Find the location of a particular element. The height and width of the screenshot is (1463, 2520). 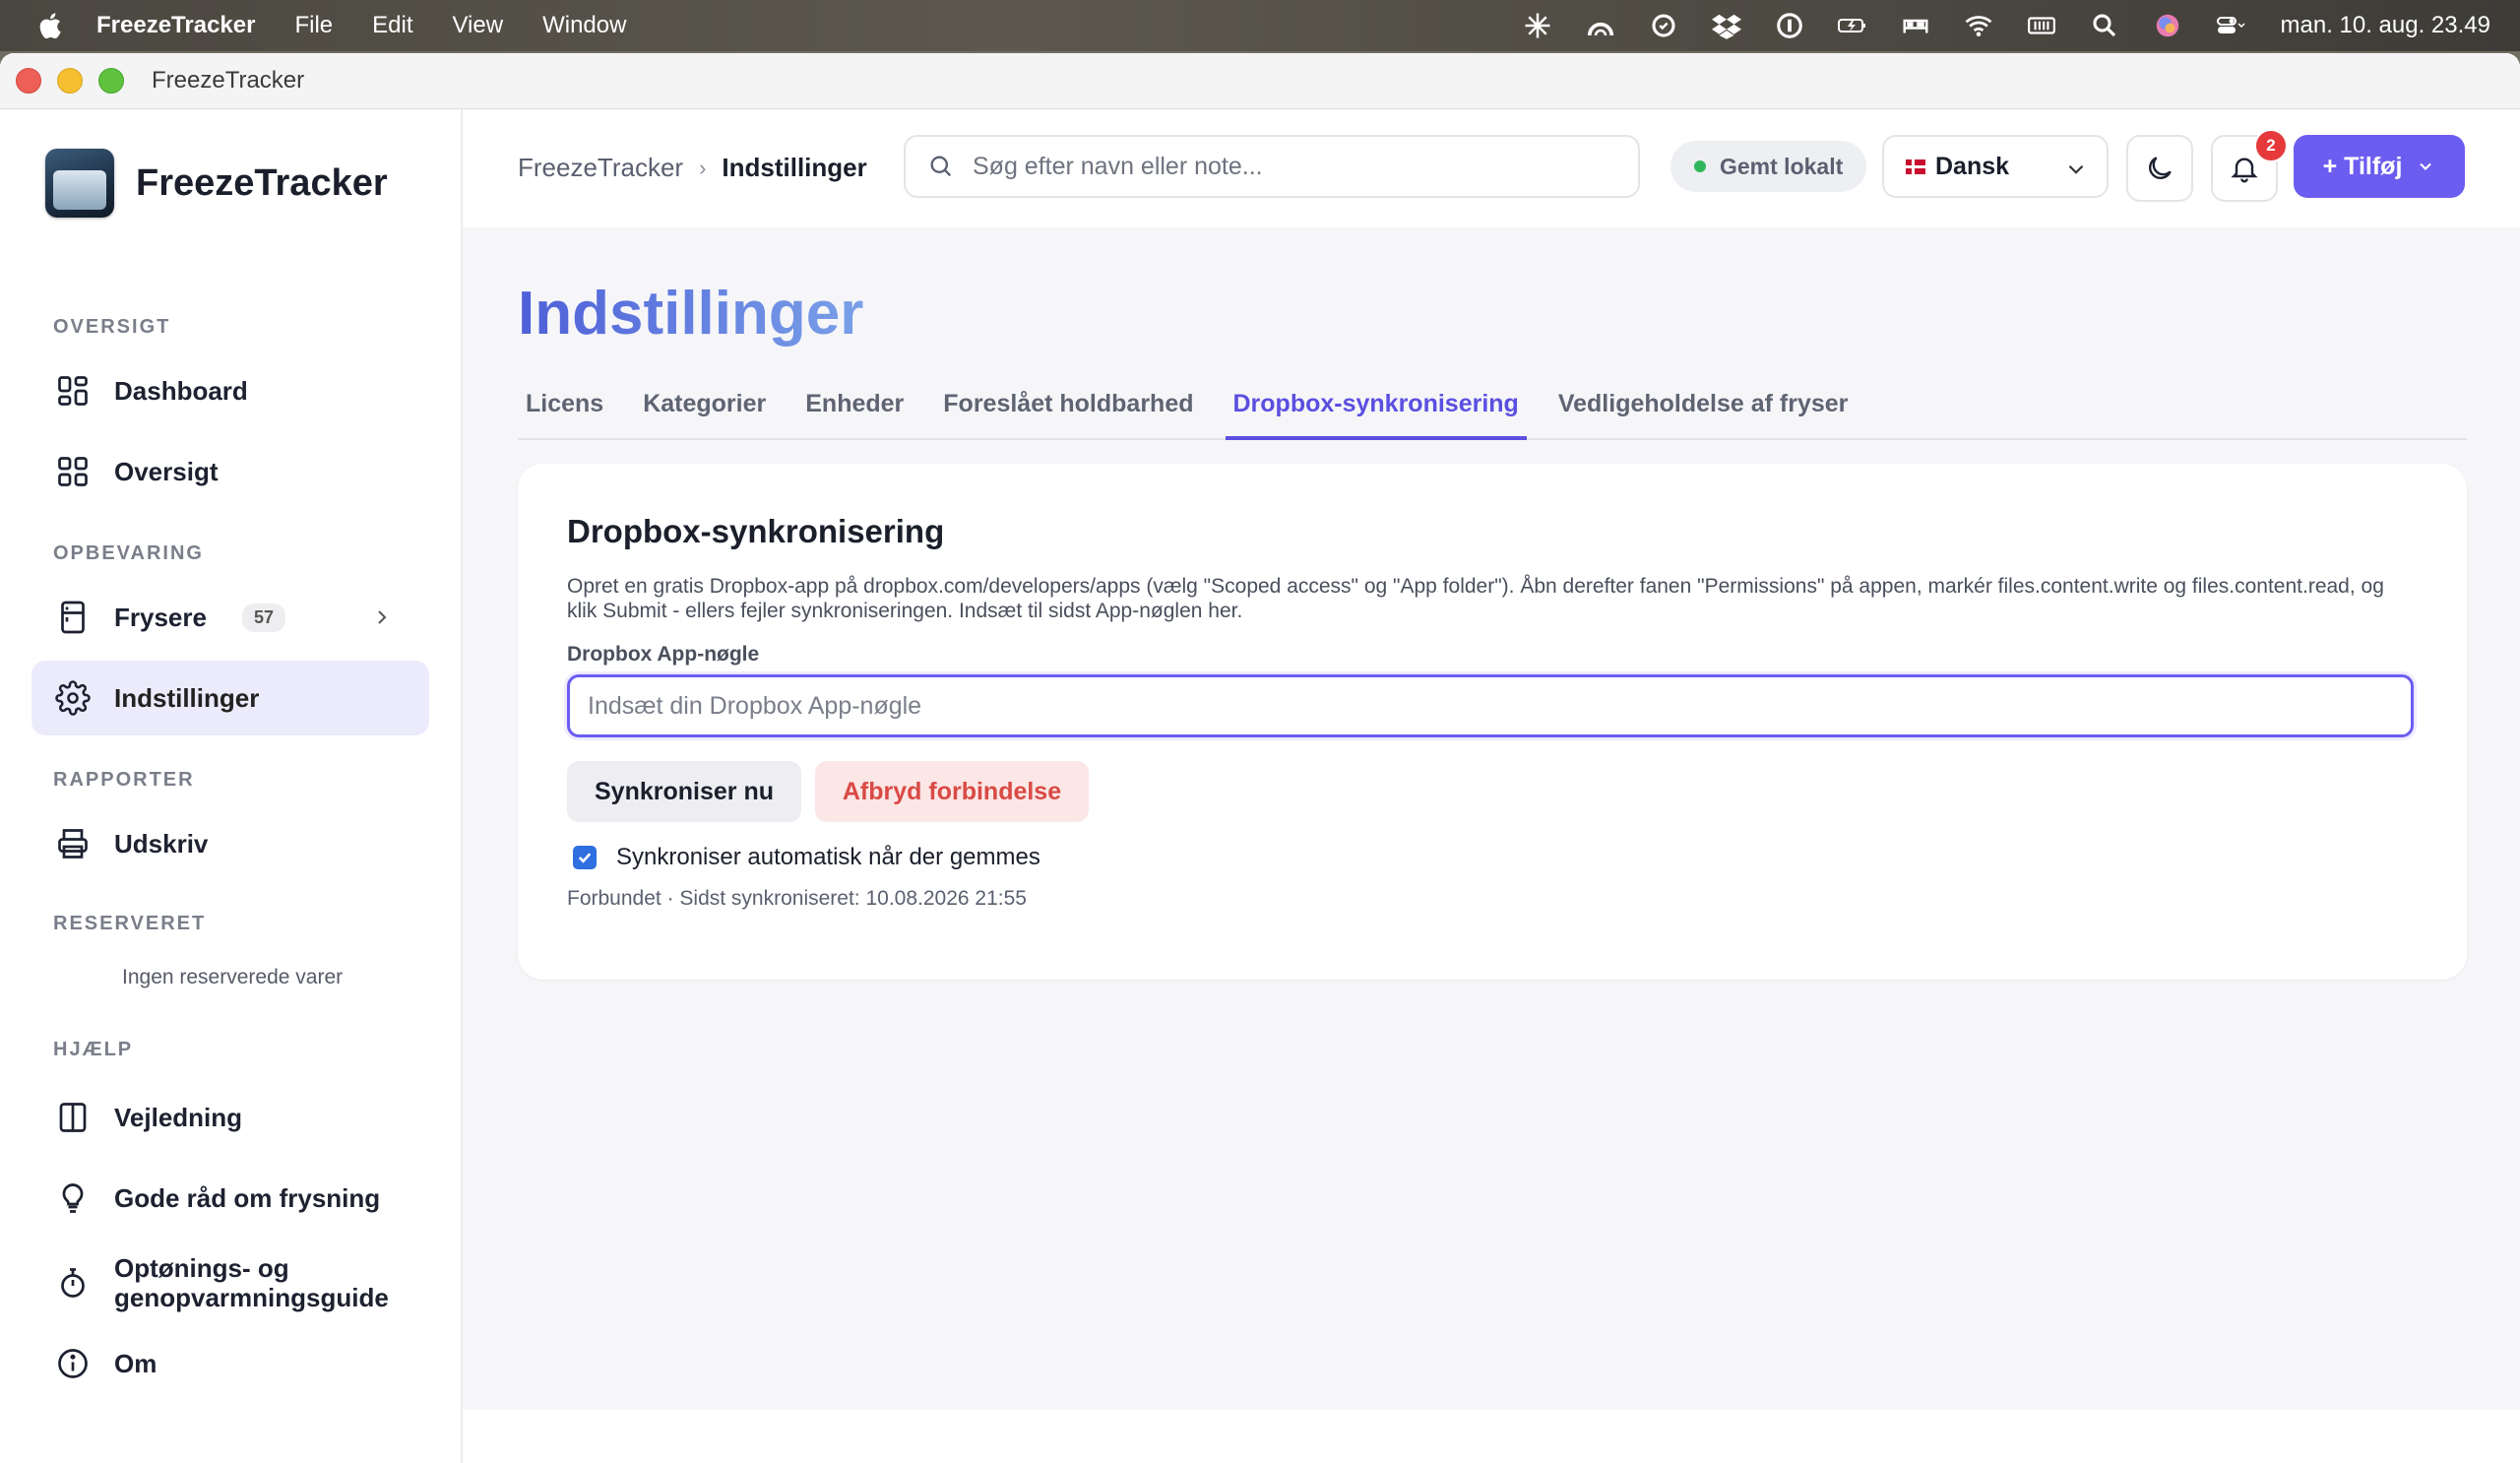

sidebar-item-label: Udskriv is located at coordinates (161, 844).